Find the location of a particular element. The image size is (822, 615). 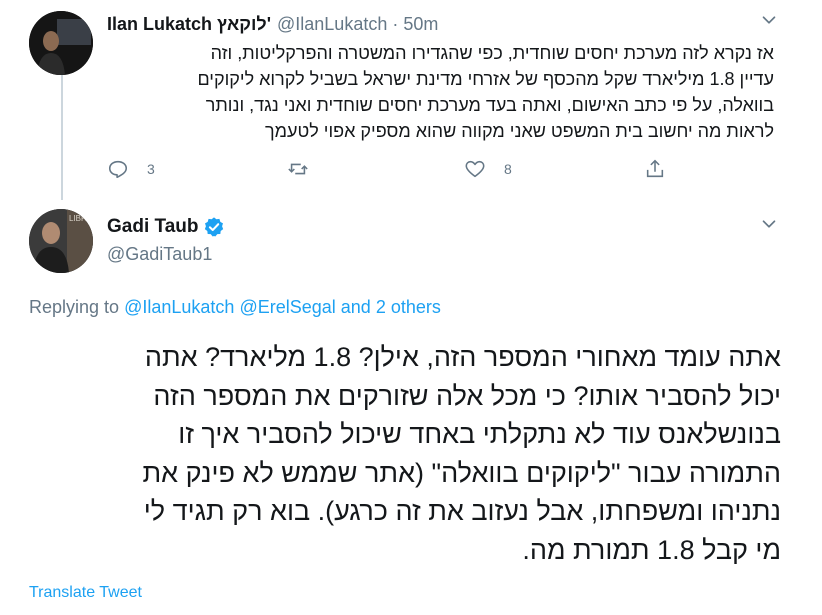

share-icon is located at coordinates (655, 168).